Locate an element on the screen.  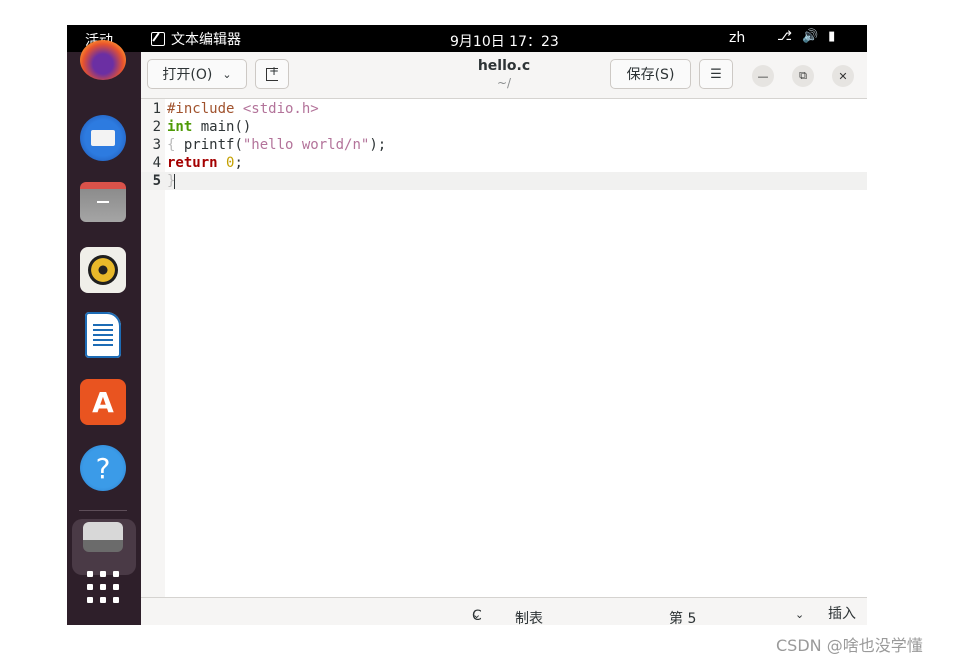
libreoffice-writer-icon is located at coordinates (103, 335).